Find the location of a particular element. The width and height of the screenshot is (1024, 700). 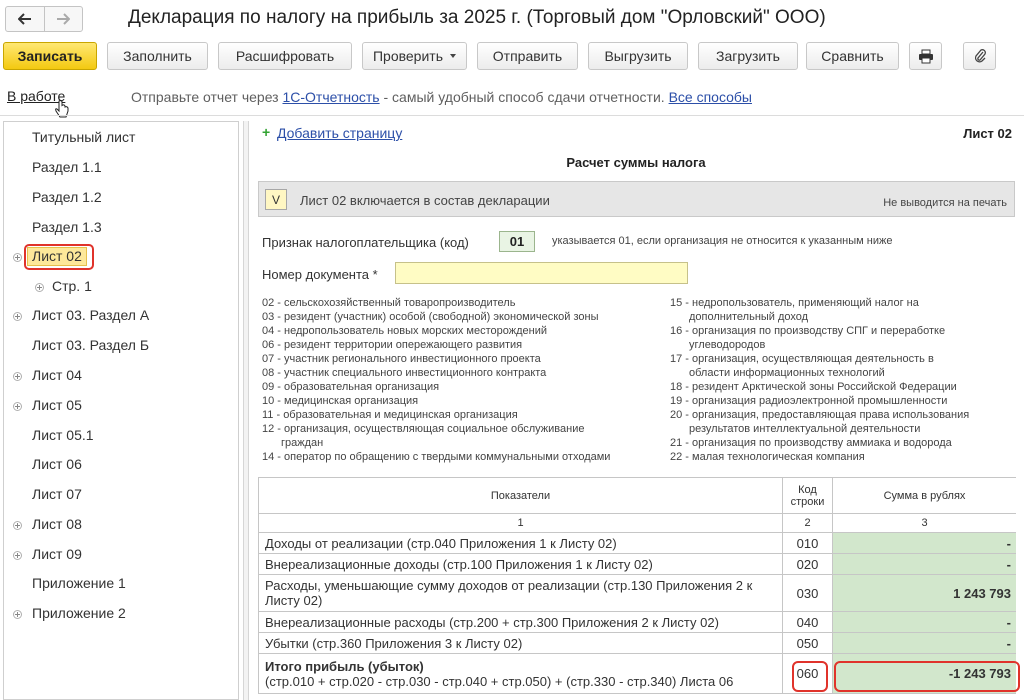

forward-button is located at coordinates (63, 19).